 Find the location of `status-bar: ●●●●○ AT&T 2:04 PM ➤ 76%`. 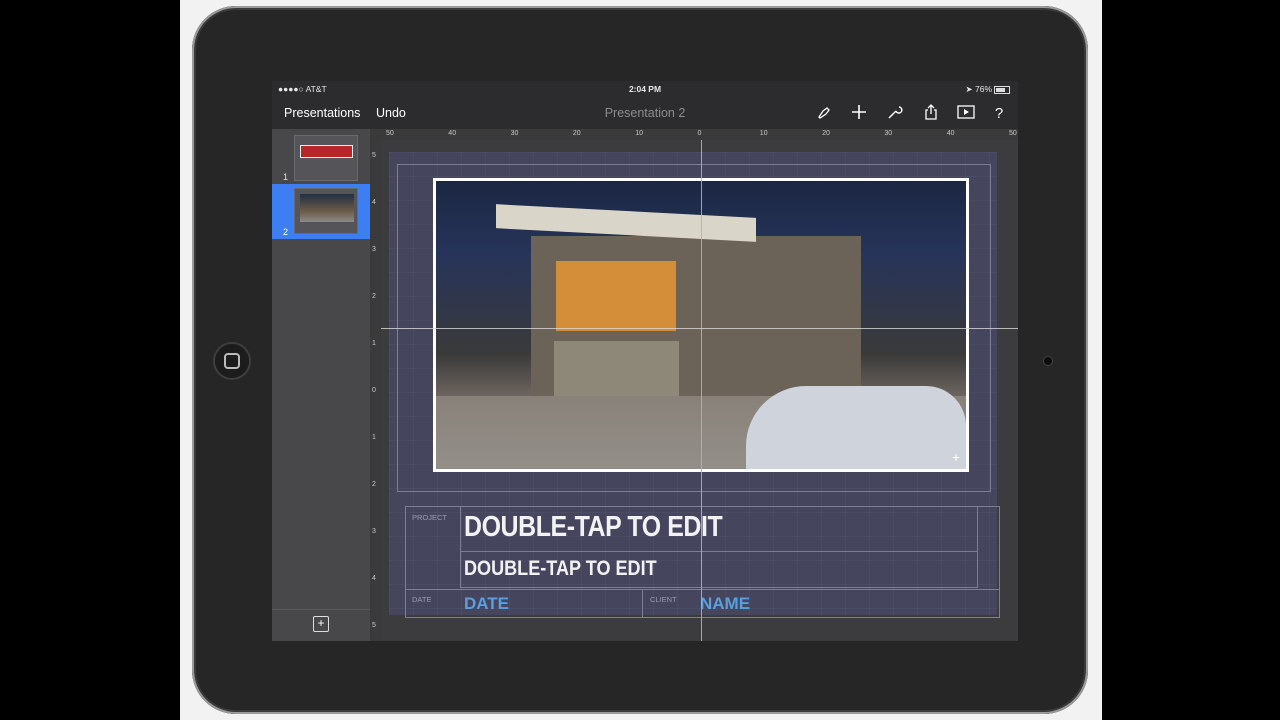

status-bar: ●●●●○ AT&T 2:04 PM ➤ 76% is located at coordinates (645, 89).